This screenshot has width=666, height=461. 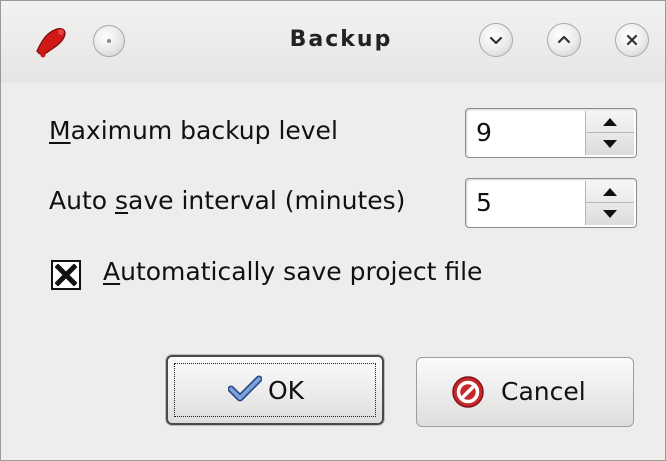 I want to click on autosave-increment-button, so click(x=610, y=192).